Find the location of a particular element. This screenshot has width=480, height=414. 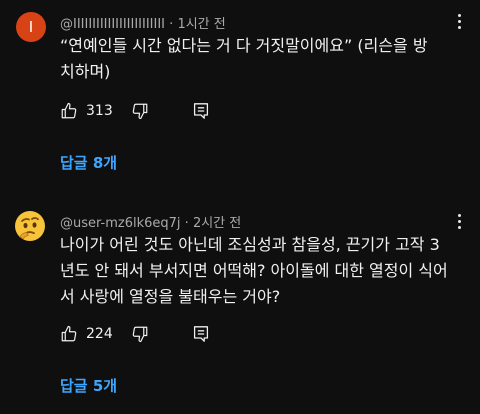

comment-actions: 224 is located at coordinates (134, 334).